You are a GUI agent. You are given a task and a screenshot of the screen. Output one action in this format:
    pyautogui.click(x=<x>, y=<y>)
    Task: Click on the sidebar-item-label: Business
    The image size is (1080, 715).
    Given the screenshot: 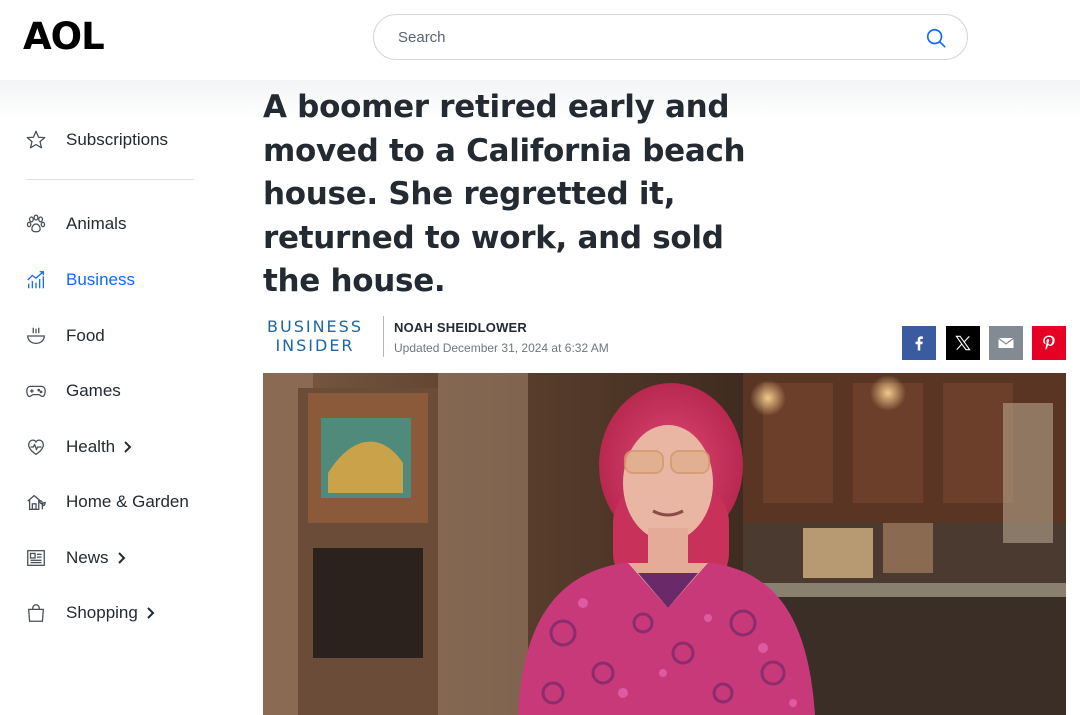 What is the action you would take?
    pyautogui.click(x=100, y=279)
    